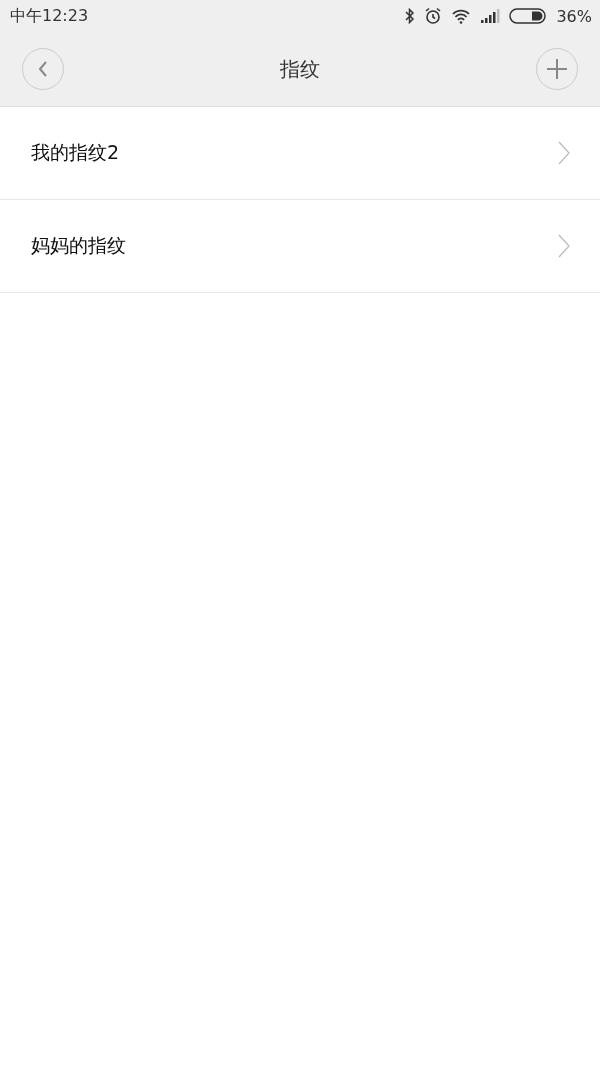 This screenshot has width=600, height=1067. Describe the element at coordinates (433, 16) in the screenshot. I see `alarm-icon` at that location.